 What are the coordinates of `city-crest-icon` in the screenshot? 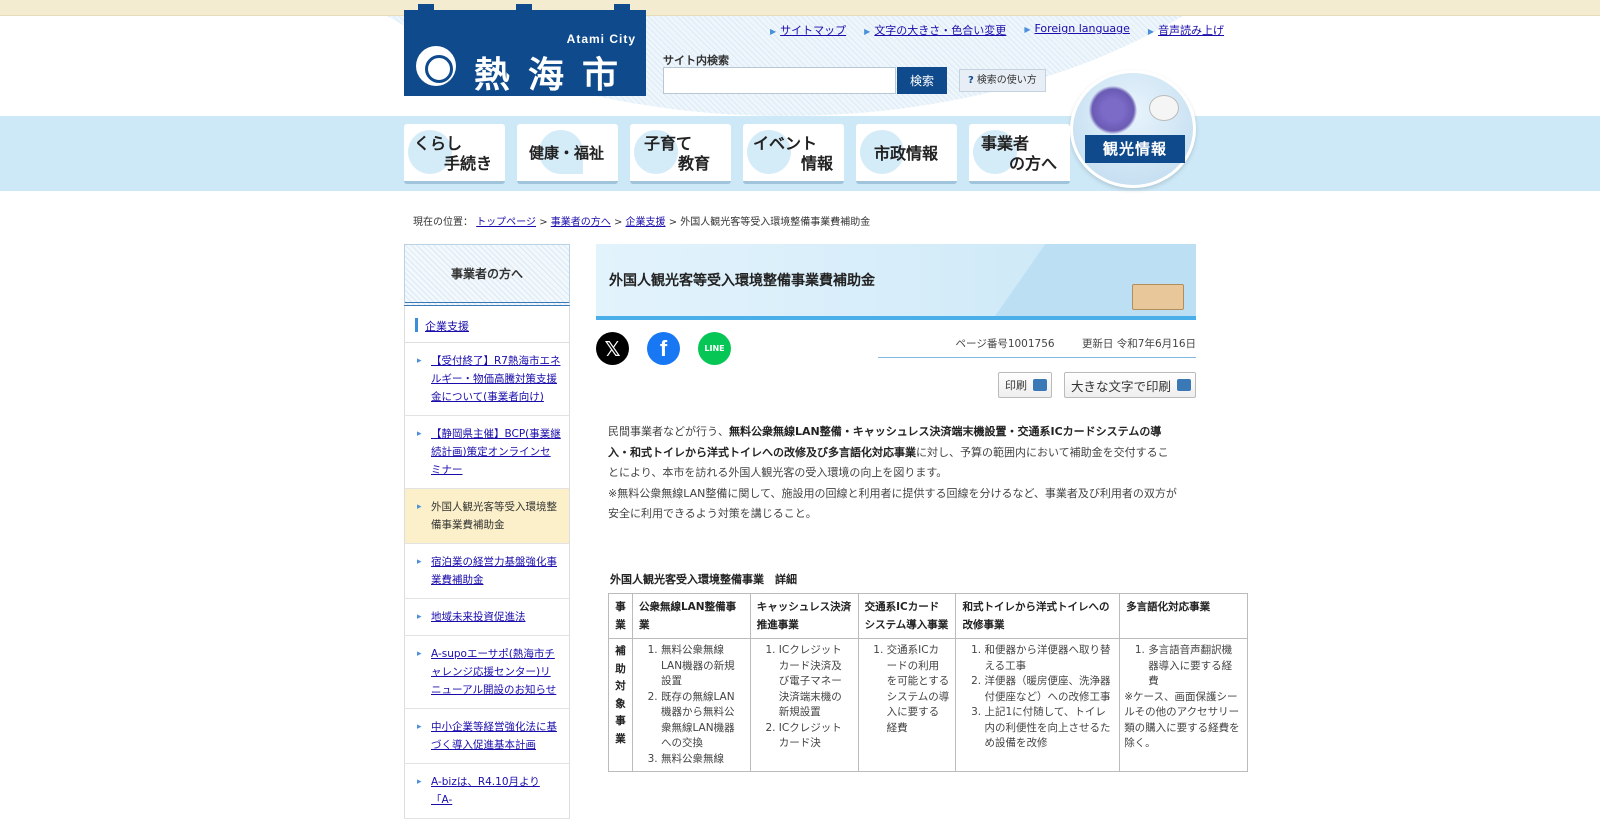 It's located at (436, 66).